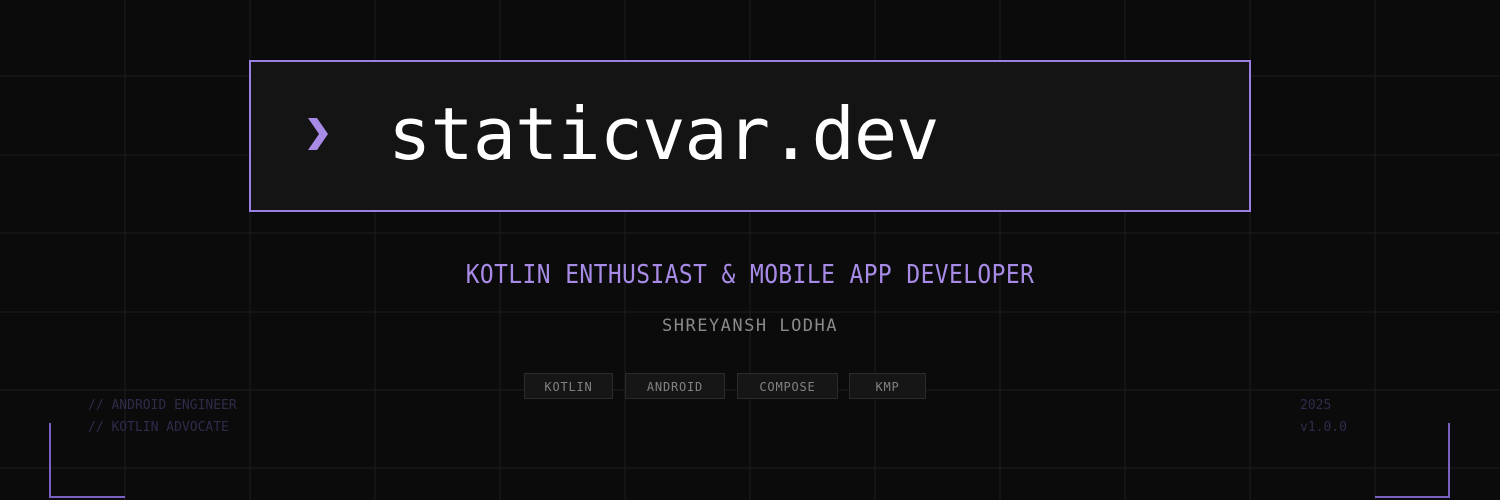 The image size is (1500, 500). I want to click on comment-role: // ANDROID ENGINEER, so click(162, 405).